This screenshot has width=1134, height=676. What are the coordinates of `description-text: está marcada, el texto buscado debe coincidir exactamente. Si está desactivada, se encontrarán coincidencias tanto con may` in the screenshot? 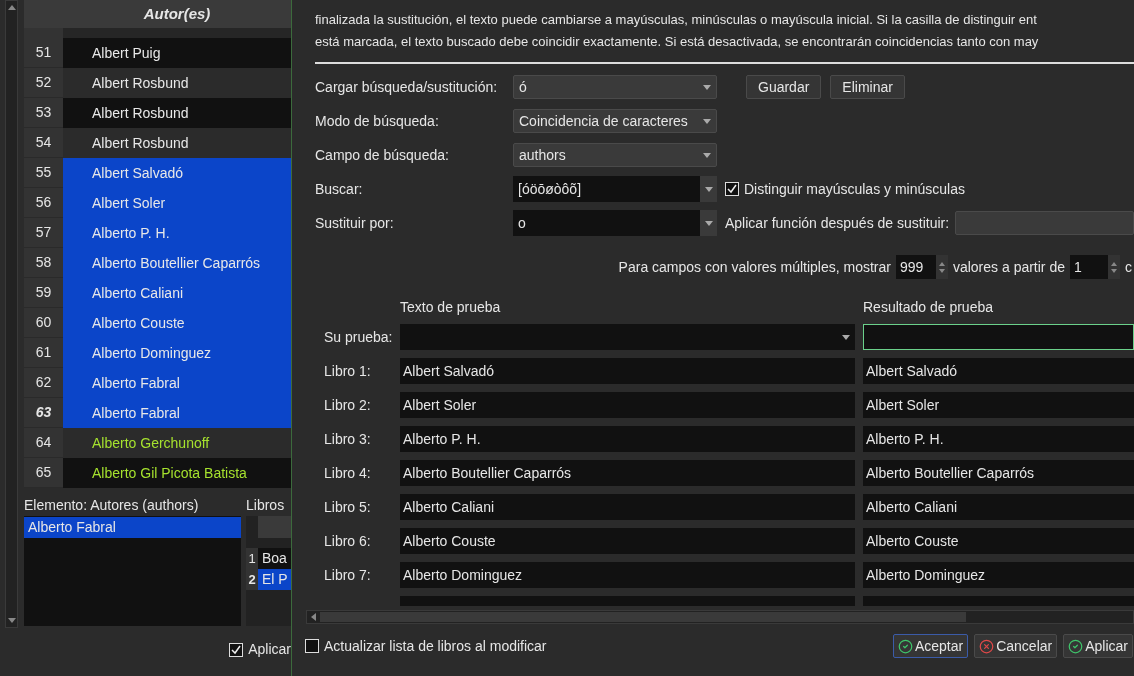 It's located at (677, 42).